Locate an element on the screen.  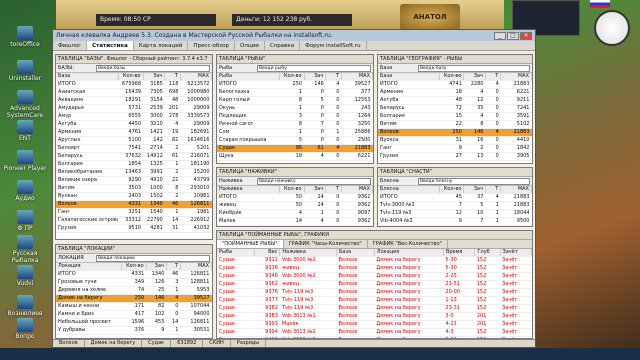
table-row: Домик на берегу 250 146 4 39527 is located at coordinates (134, 298).